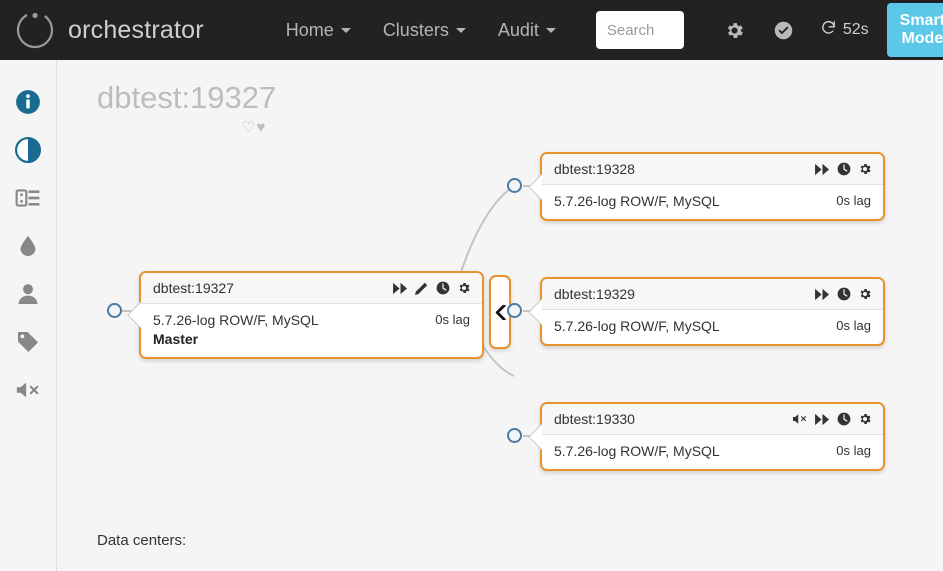 This screenshot has height=571, width=943. I want to click on sidebar-item-tag-icon, so click(28, 342).